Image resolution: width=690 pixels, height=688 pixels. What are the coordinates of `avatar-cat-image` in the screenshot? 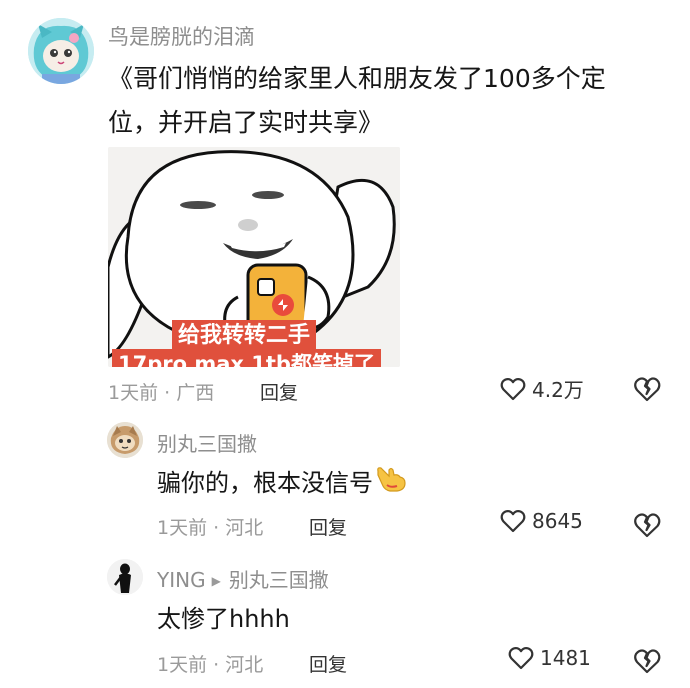 It's located at (61, 51).